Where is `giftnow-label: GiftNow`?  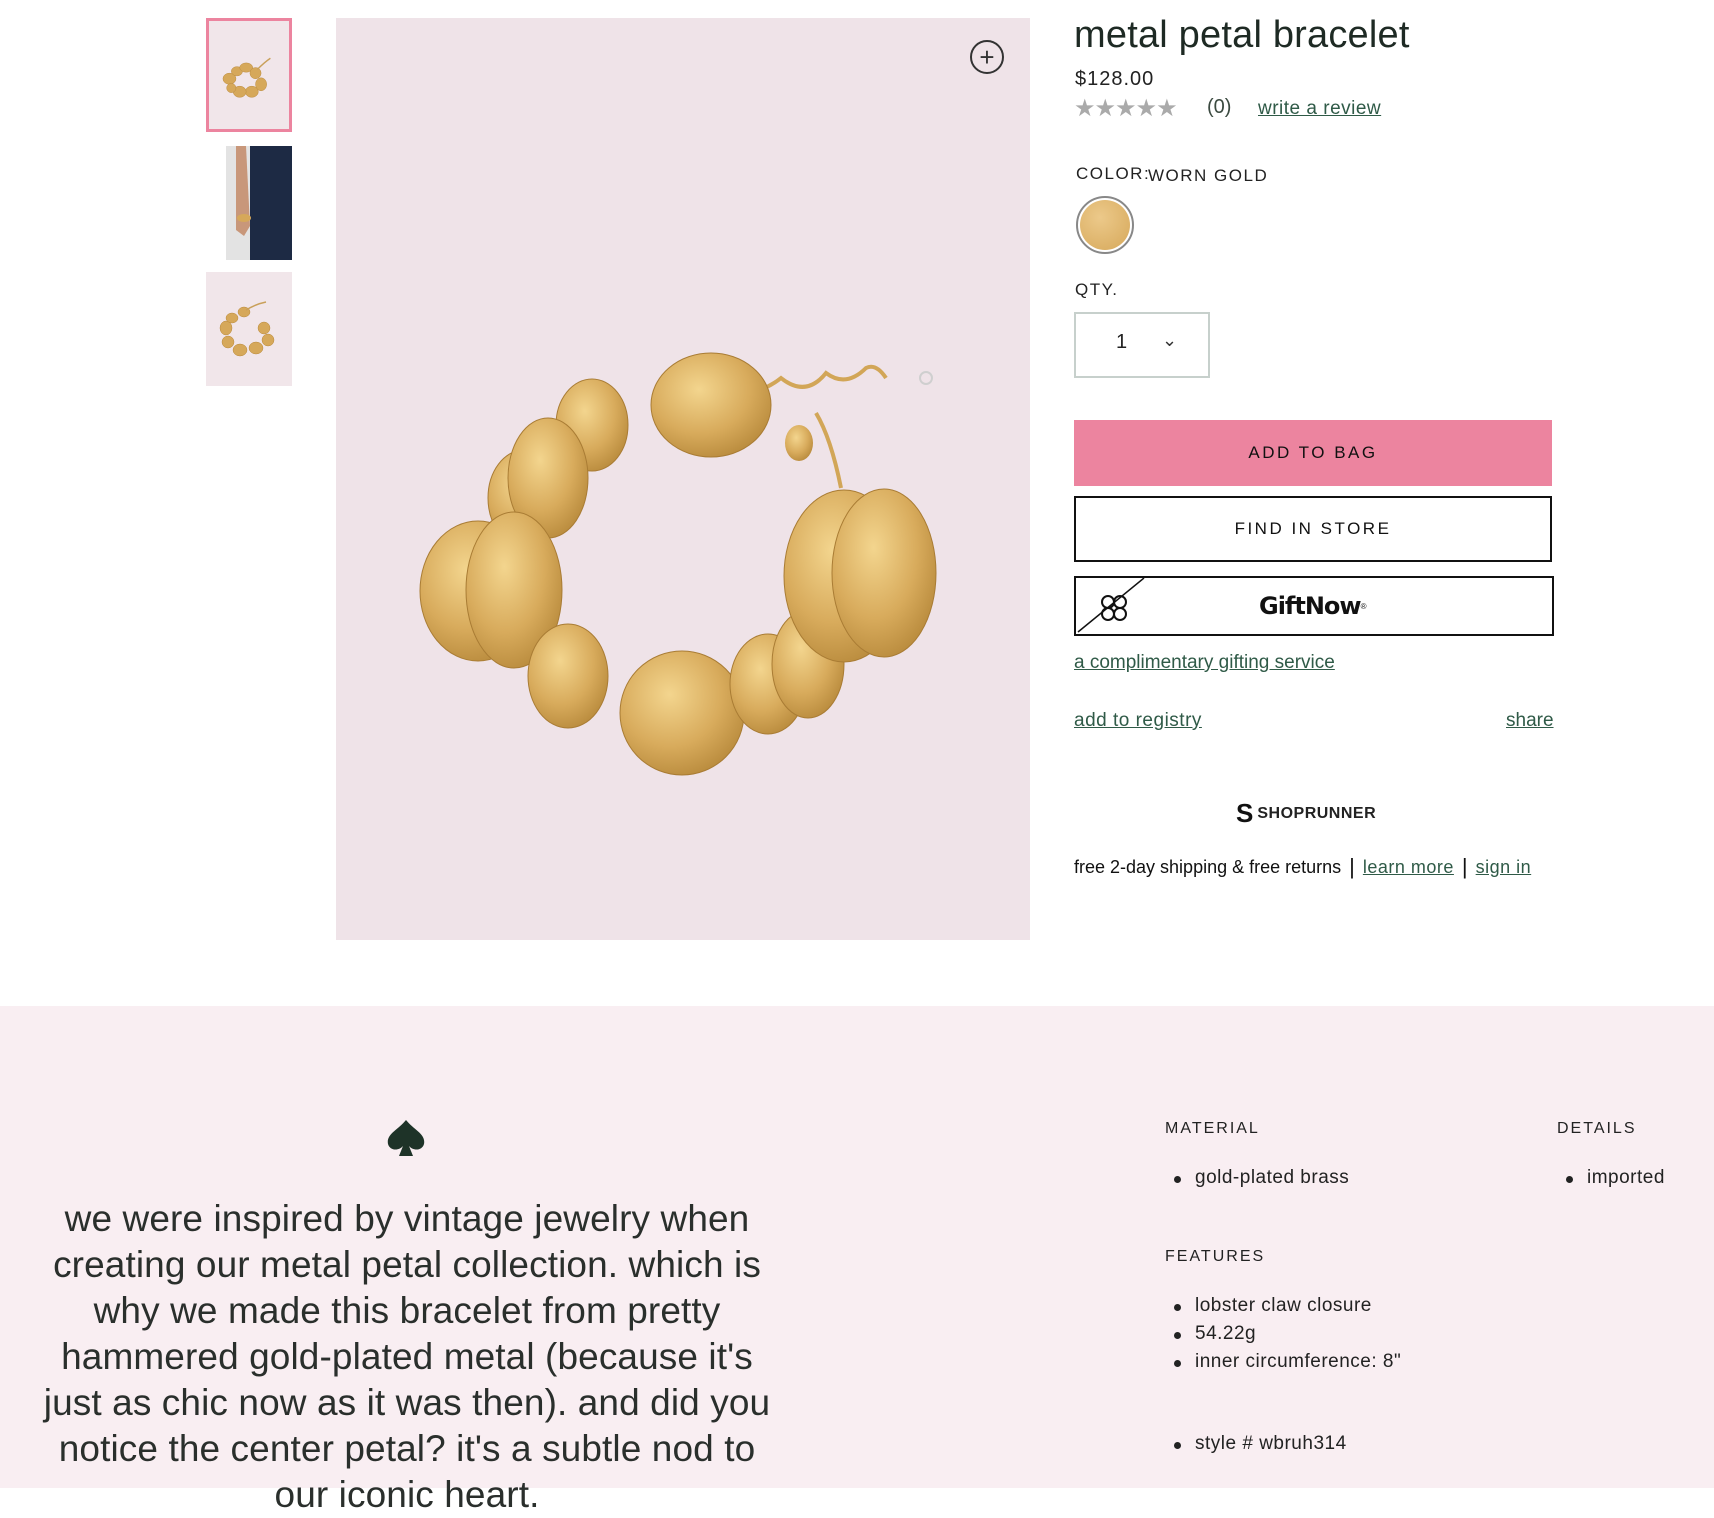 giftnow-label: GiftNow is located at coordinates (1310, 606).